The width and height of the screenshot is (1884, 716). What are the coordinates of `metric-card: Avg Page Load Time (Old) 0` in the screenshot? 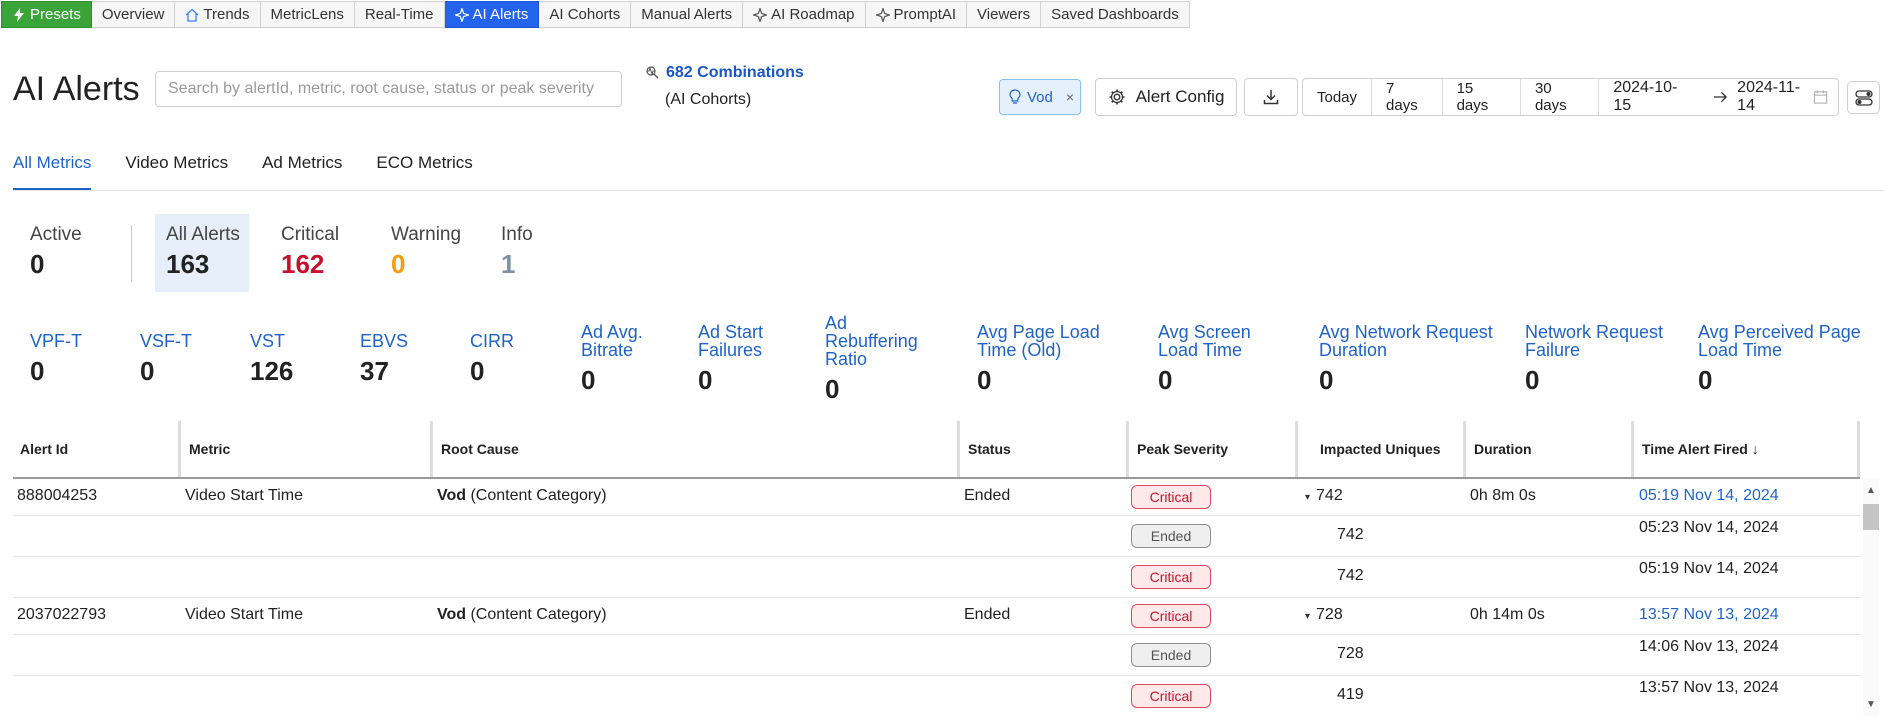 It's located at (1042, 359).